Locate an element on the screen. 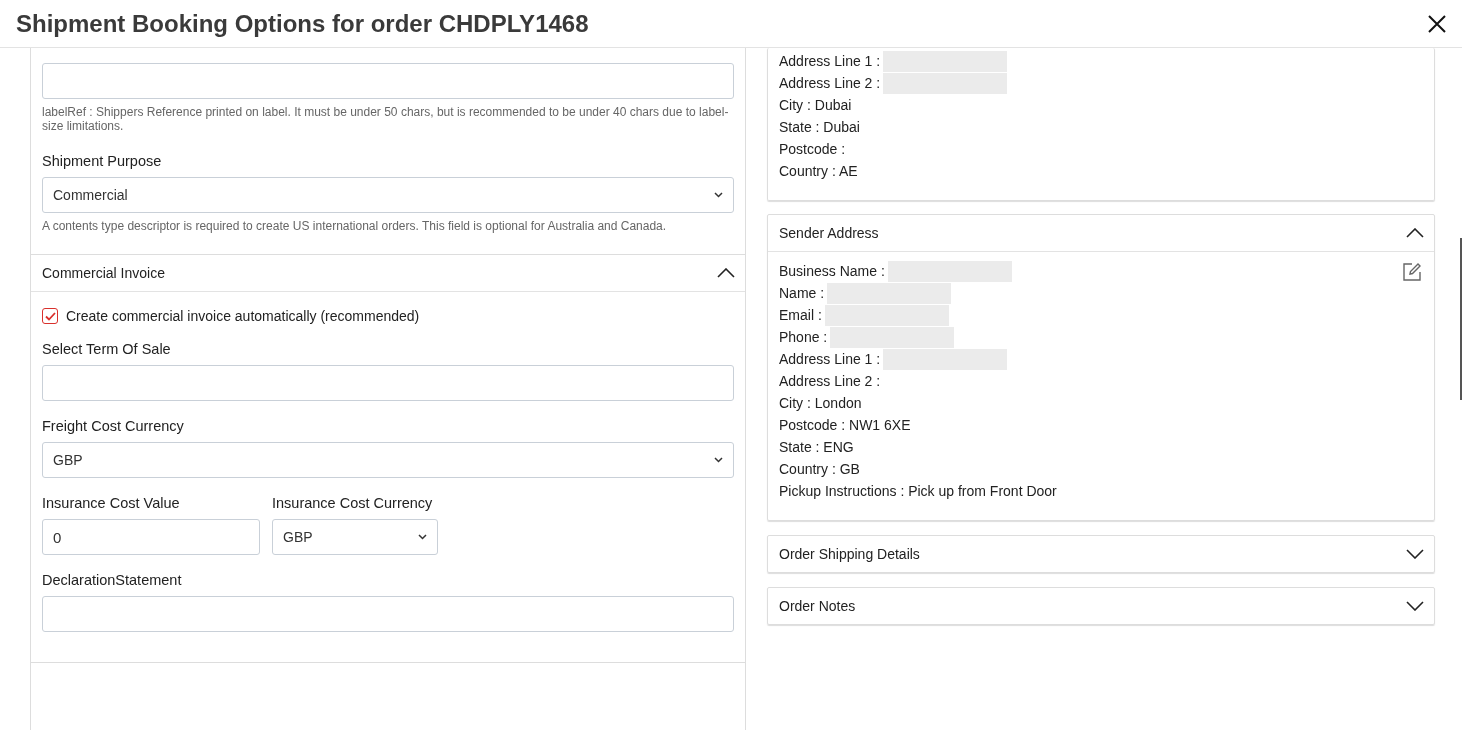 This screenshot has height=730, width=1462. address-line: City : Dubai is located at coordinates (815, 105).